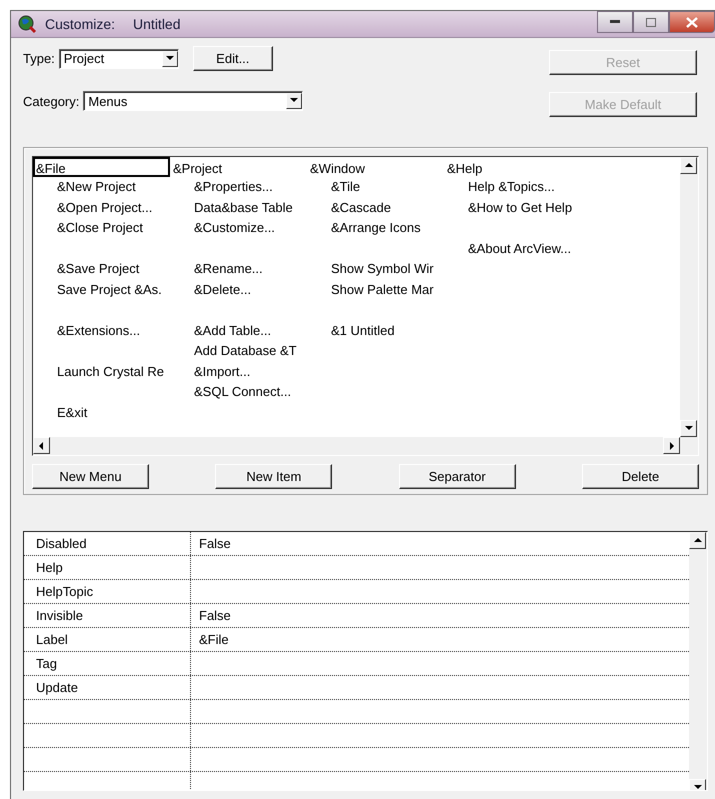  What do you see at coordinates (72, 412) in the screenshot?
I see `menu-item: E&xit` at bounding box center [72, 412].